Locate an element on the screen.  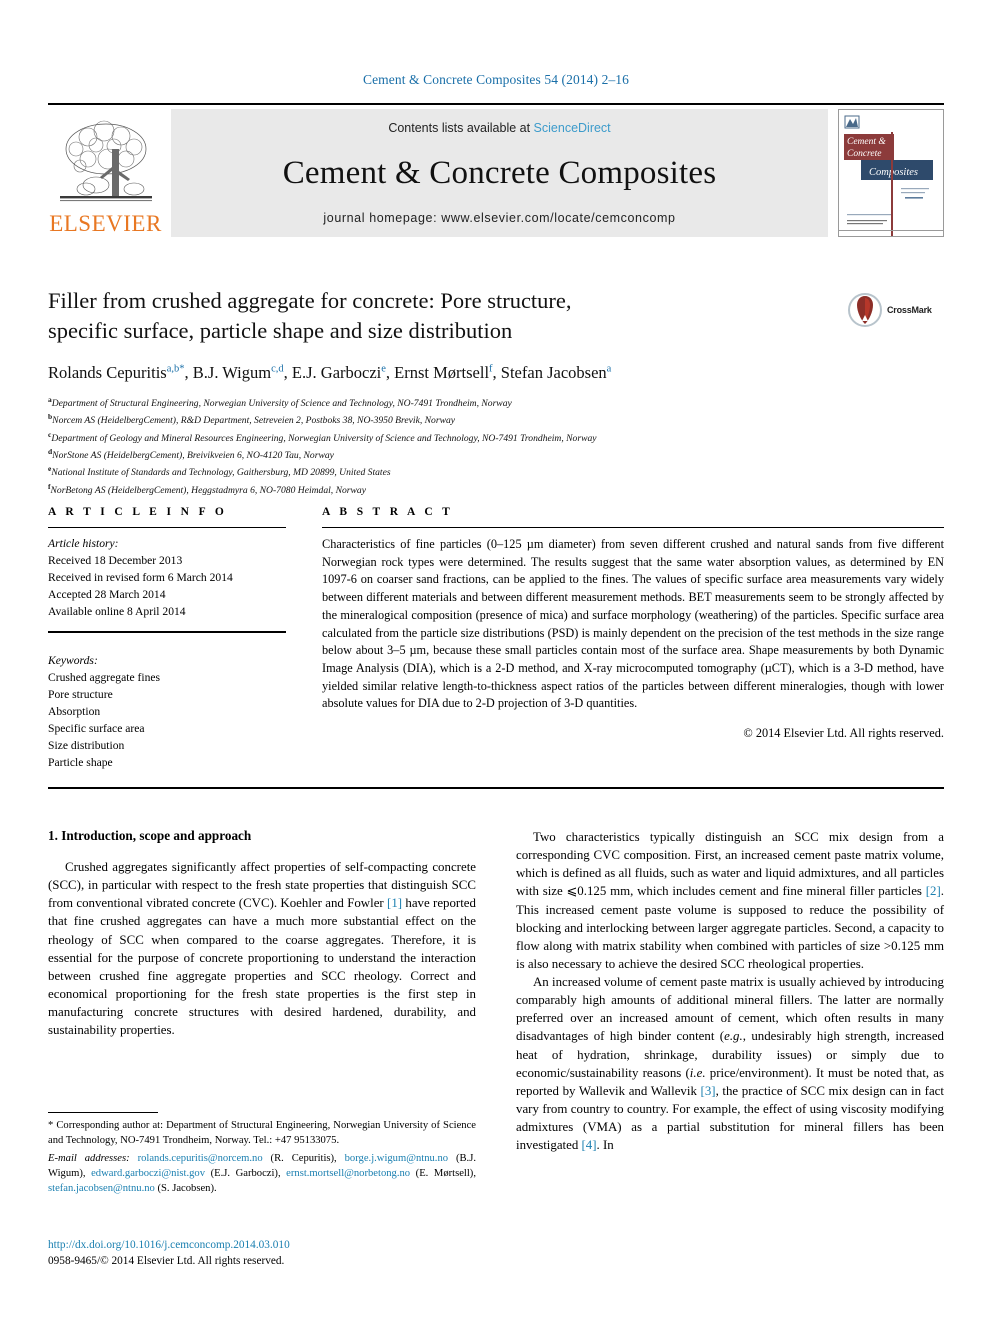
crossmark-badge: CrossMark is located at coordinates (896, 310).